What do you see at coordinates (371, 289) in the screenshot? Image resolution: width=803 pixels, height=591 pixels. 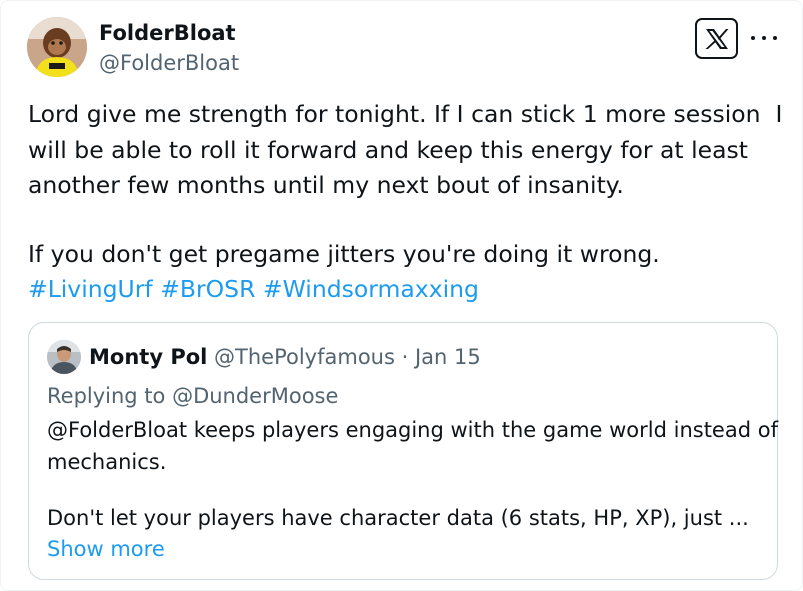 I see `hashtag-link: #Windsormaxxing` at bounding box center [371, 289].